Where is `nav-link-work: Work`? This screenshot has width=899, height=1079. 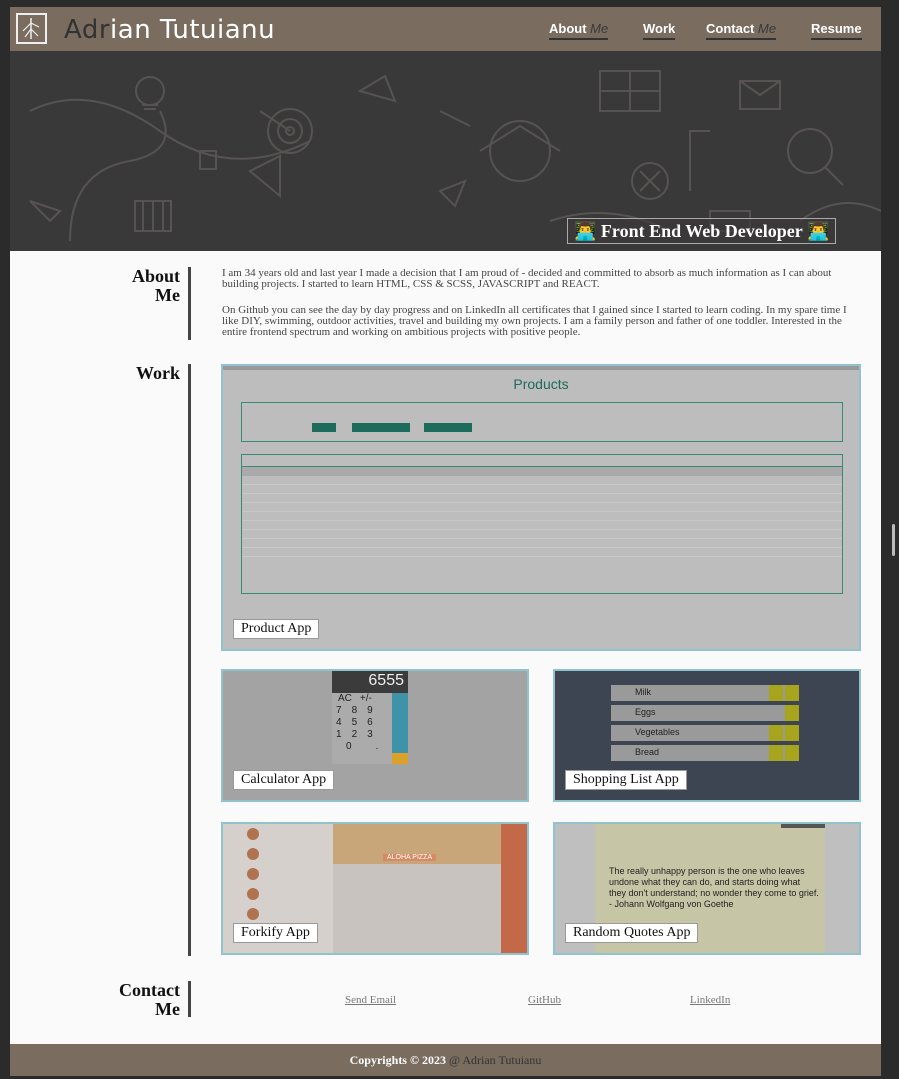
nav-link-work: Work is located at coordinates (659, 30).